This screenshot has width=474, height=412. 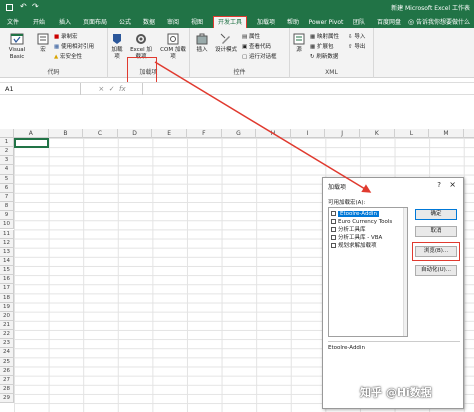 What do you see at coordinates (263, 127) in the screenshot?
I see `annotation-arrow` at bounding box center [263, 127].